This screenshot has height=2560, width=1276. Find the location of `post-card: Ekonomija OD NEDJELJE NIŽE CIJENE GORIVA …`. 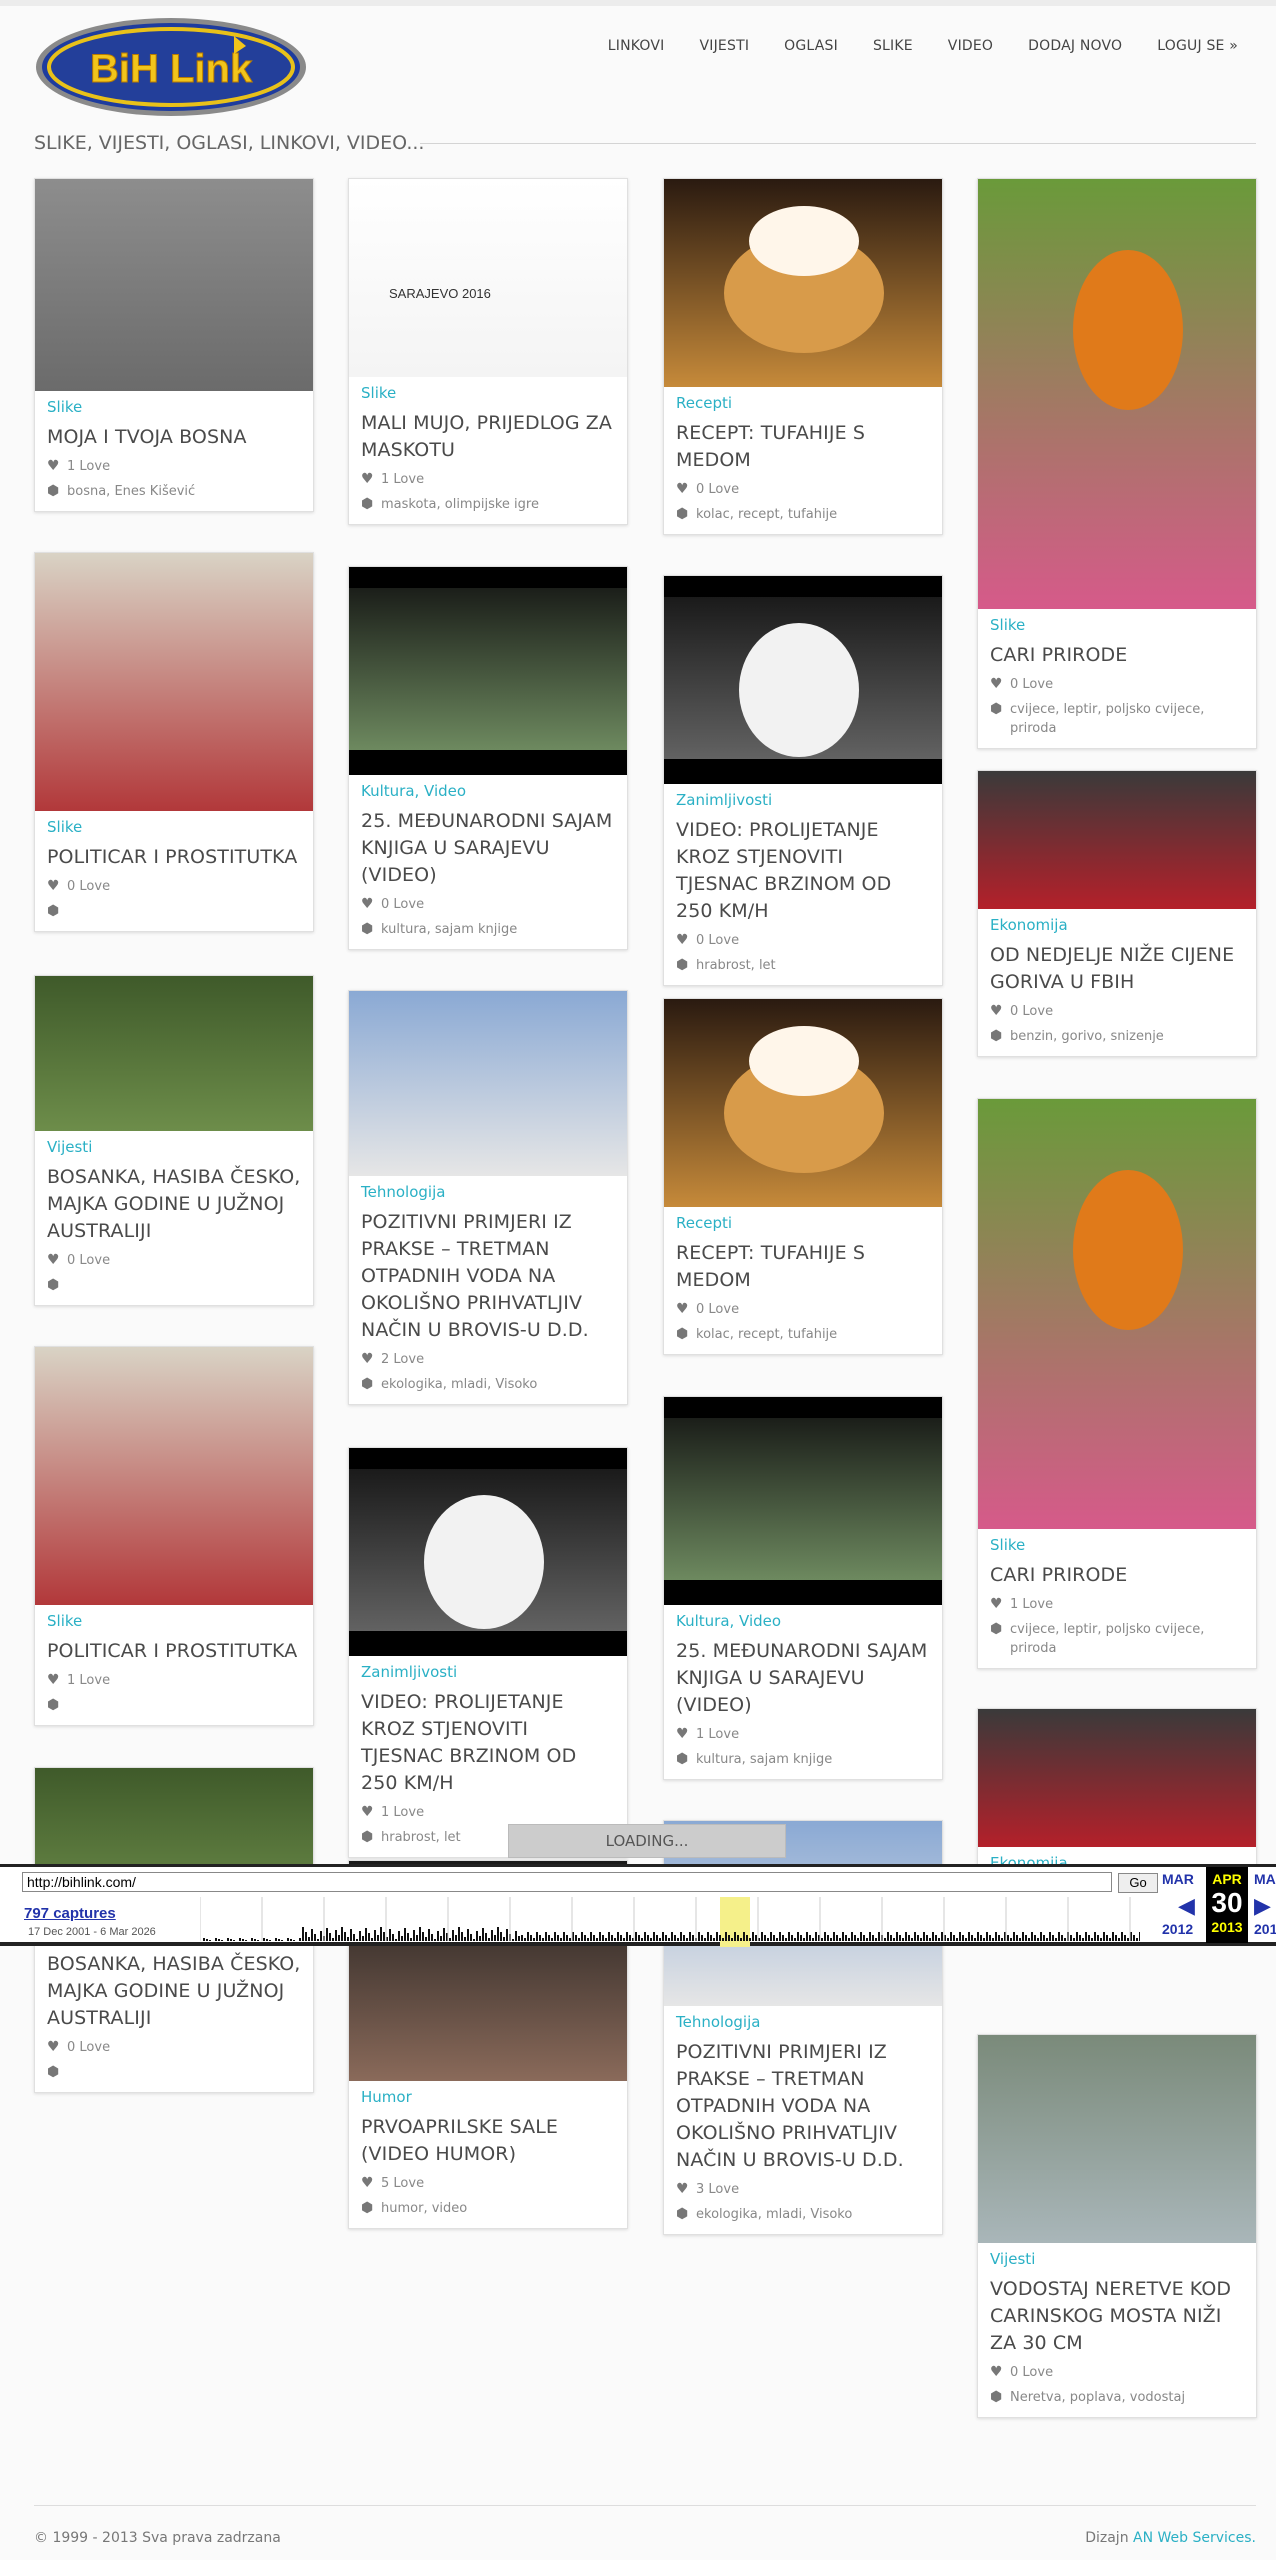

post-card: Ekonomija OD NEDJELJE NIŽE CIJENE GORIVA … is located at coordinates (1117, 913).